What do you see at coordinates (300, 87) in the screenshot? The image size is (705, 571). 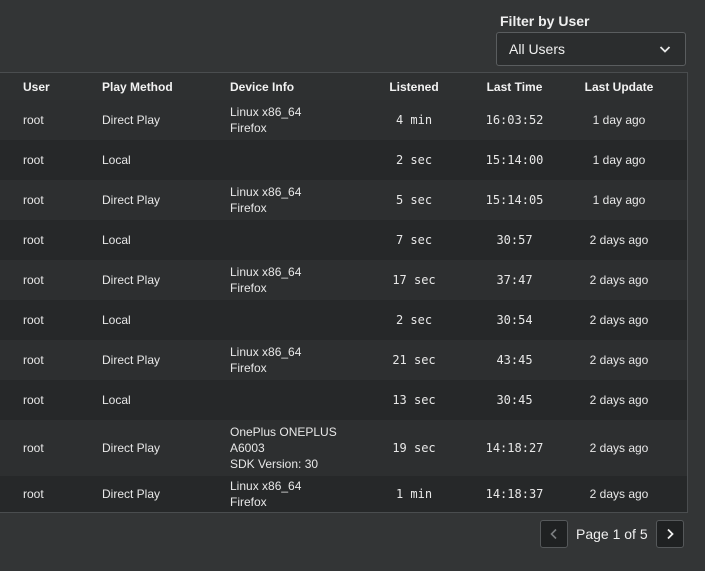 I see `header-device-info: Device Info` at bounding box center [300, 87].